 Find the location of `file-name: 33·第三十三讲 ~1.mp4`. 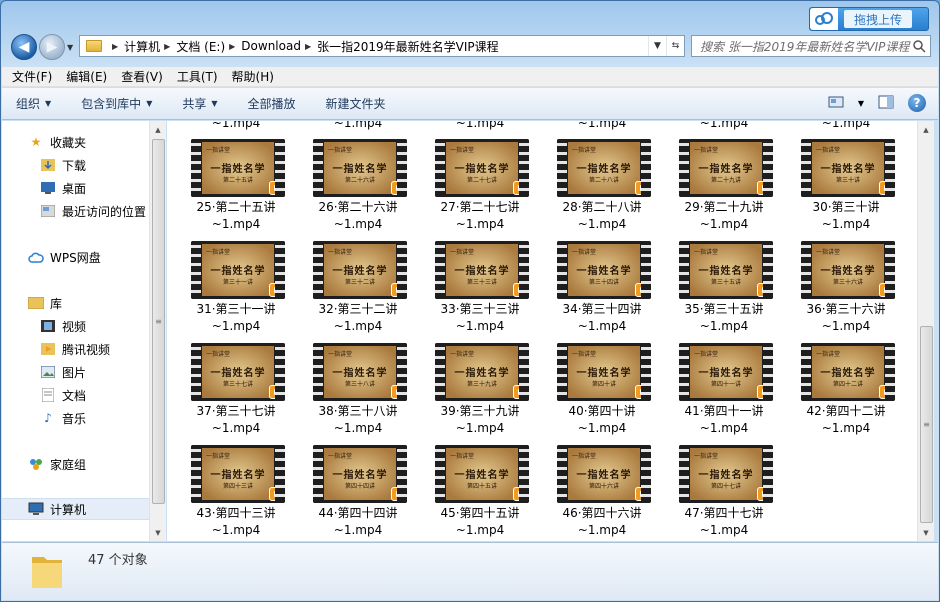

file-name: 33·第三十三讲 ~1.mp4 is located at coordinates (480, 318).